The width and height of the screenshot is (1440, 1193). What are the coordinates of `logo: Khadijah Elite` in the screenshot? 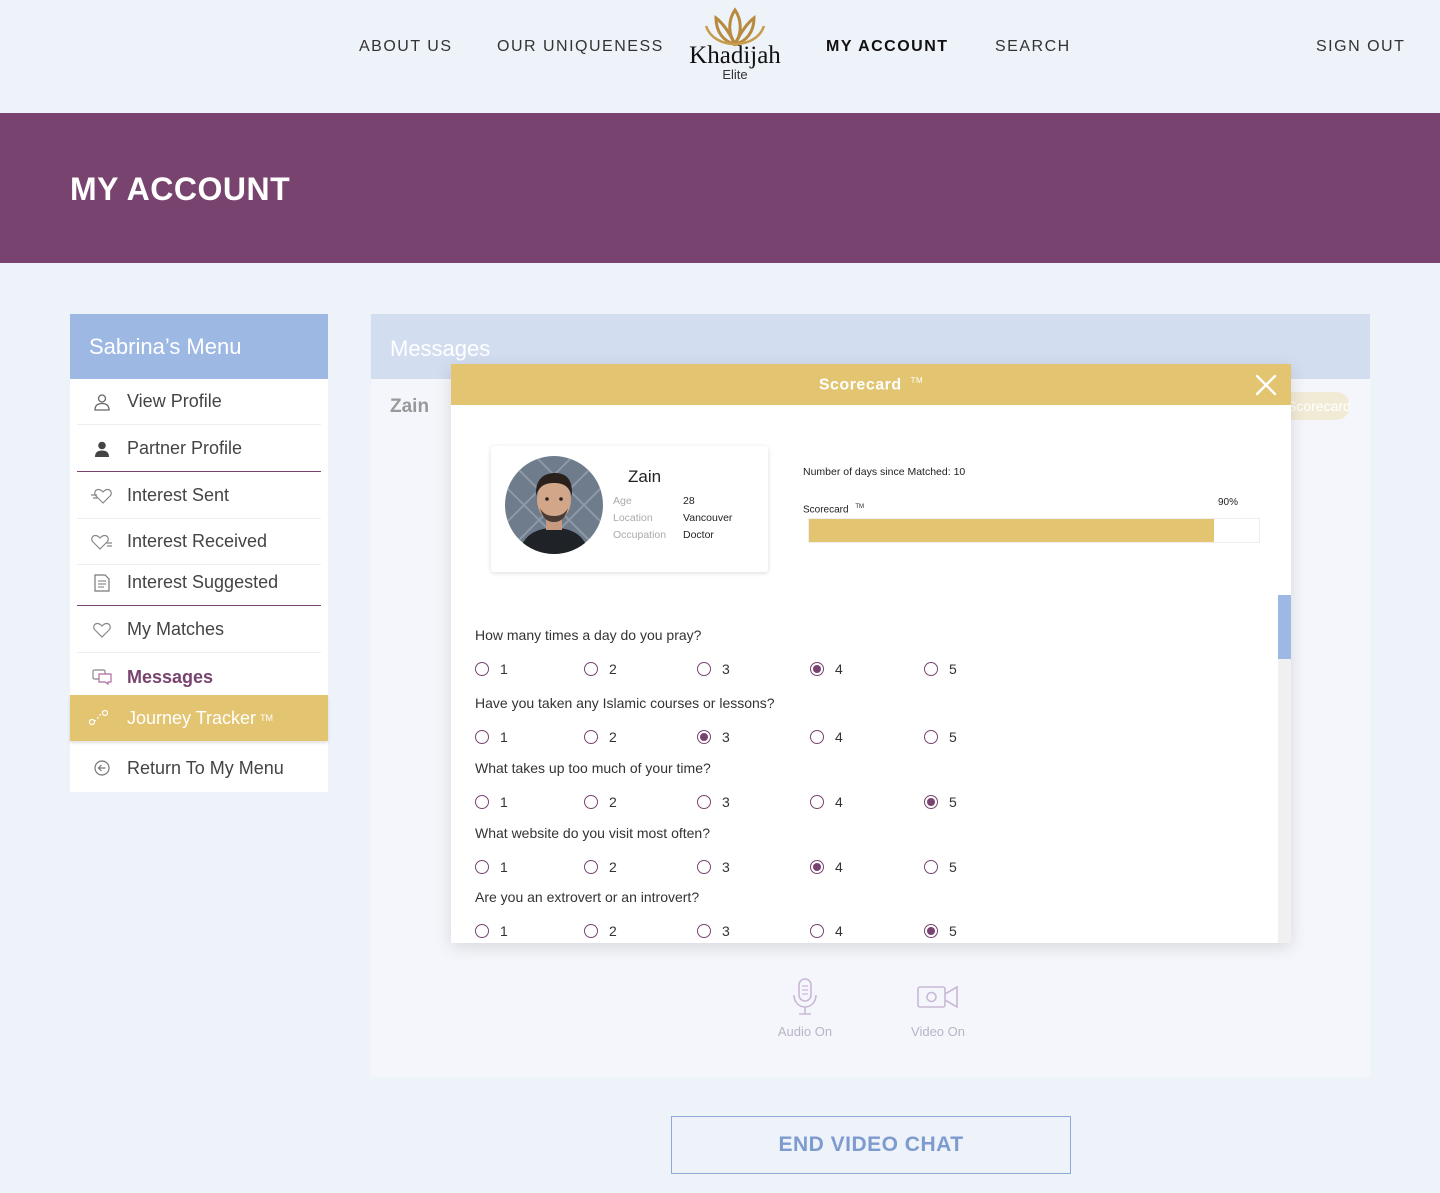 It's located at (735, 48).